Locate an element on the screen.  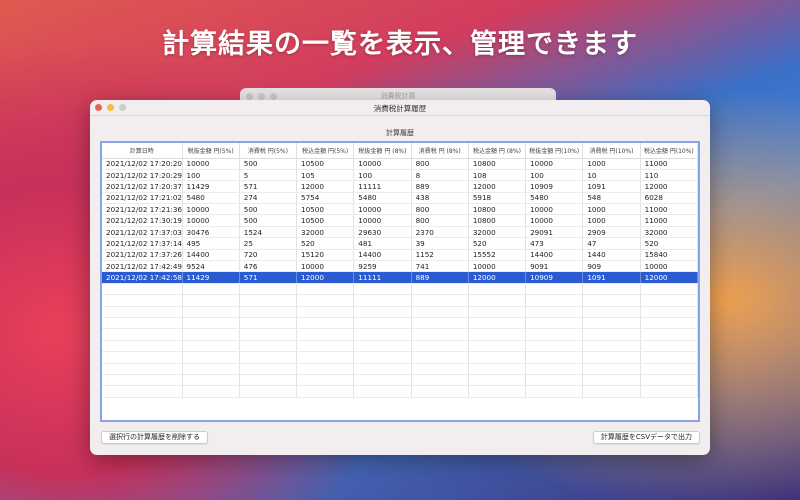
table-cell: 11000 is located at coordinates (669, 209).